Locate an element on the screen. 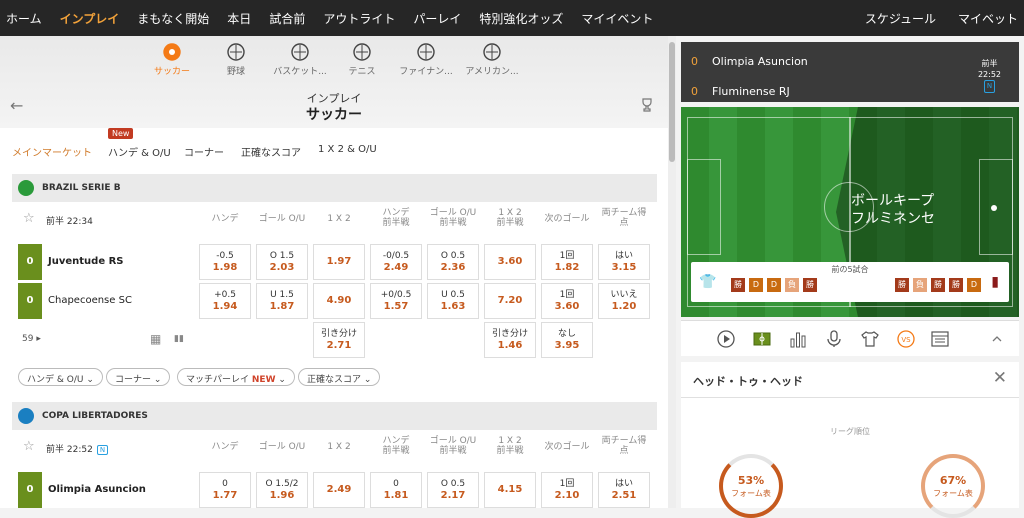 This screenshot has height=518, width=1024. nav-item: 本日 is located at coordinates (239, 18).